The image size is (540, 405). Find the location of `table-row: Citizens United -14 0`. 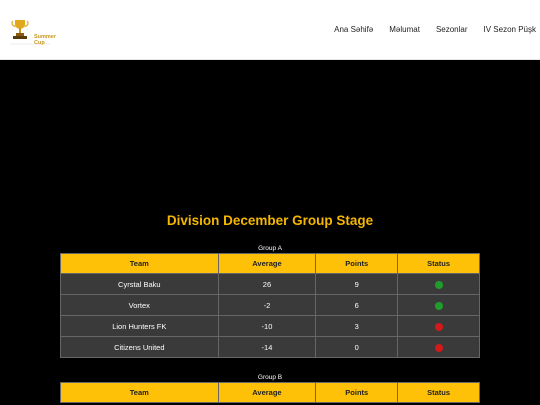

table-row: Citizens United -14 0 is located at coordinates (270, 347).